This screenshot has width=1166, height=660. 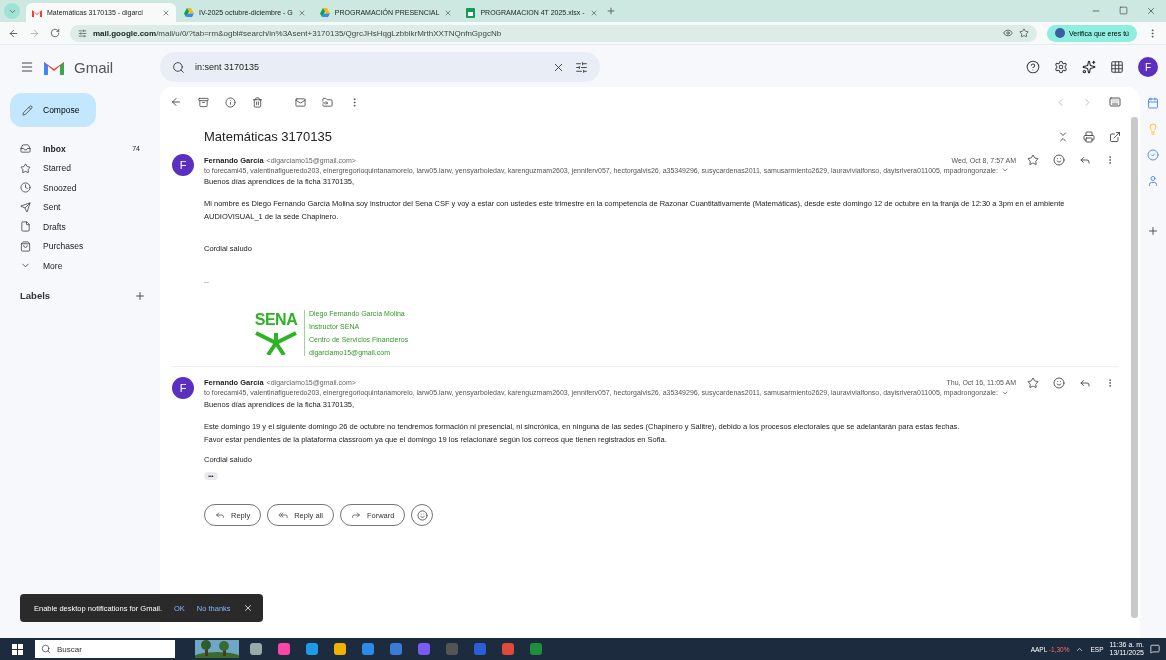 What do you see at coordinates (1153, 231) in the screenshot?
I see `add-icon` at bounding box center [1153, 231].